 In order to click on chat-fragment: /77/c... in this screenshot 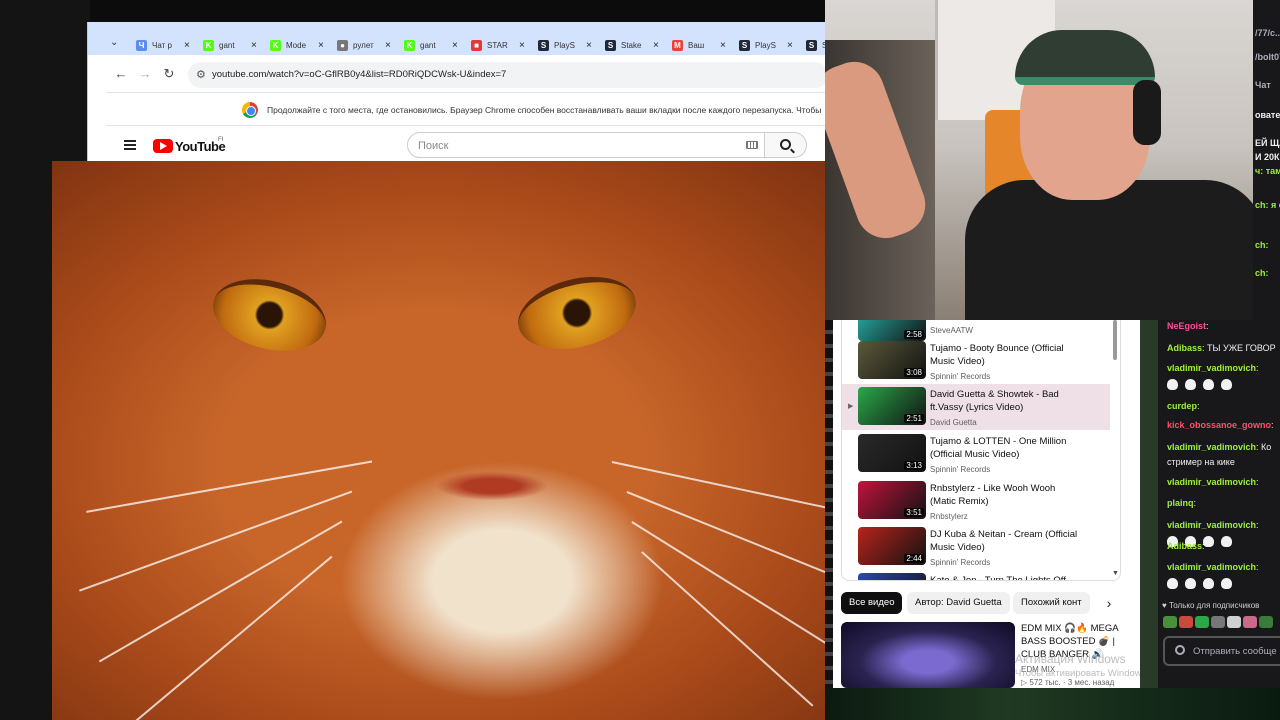, I will do `click(1267, 33)`.